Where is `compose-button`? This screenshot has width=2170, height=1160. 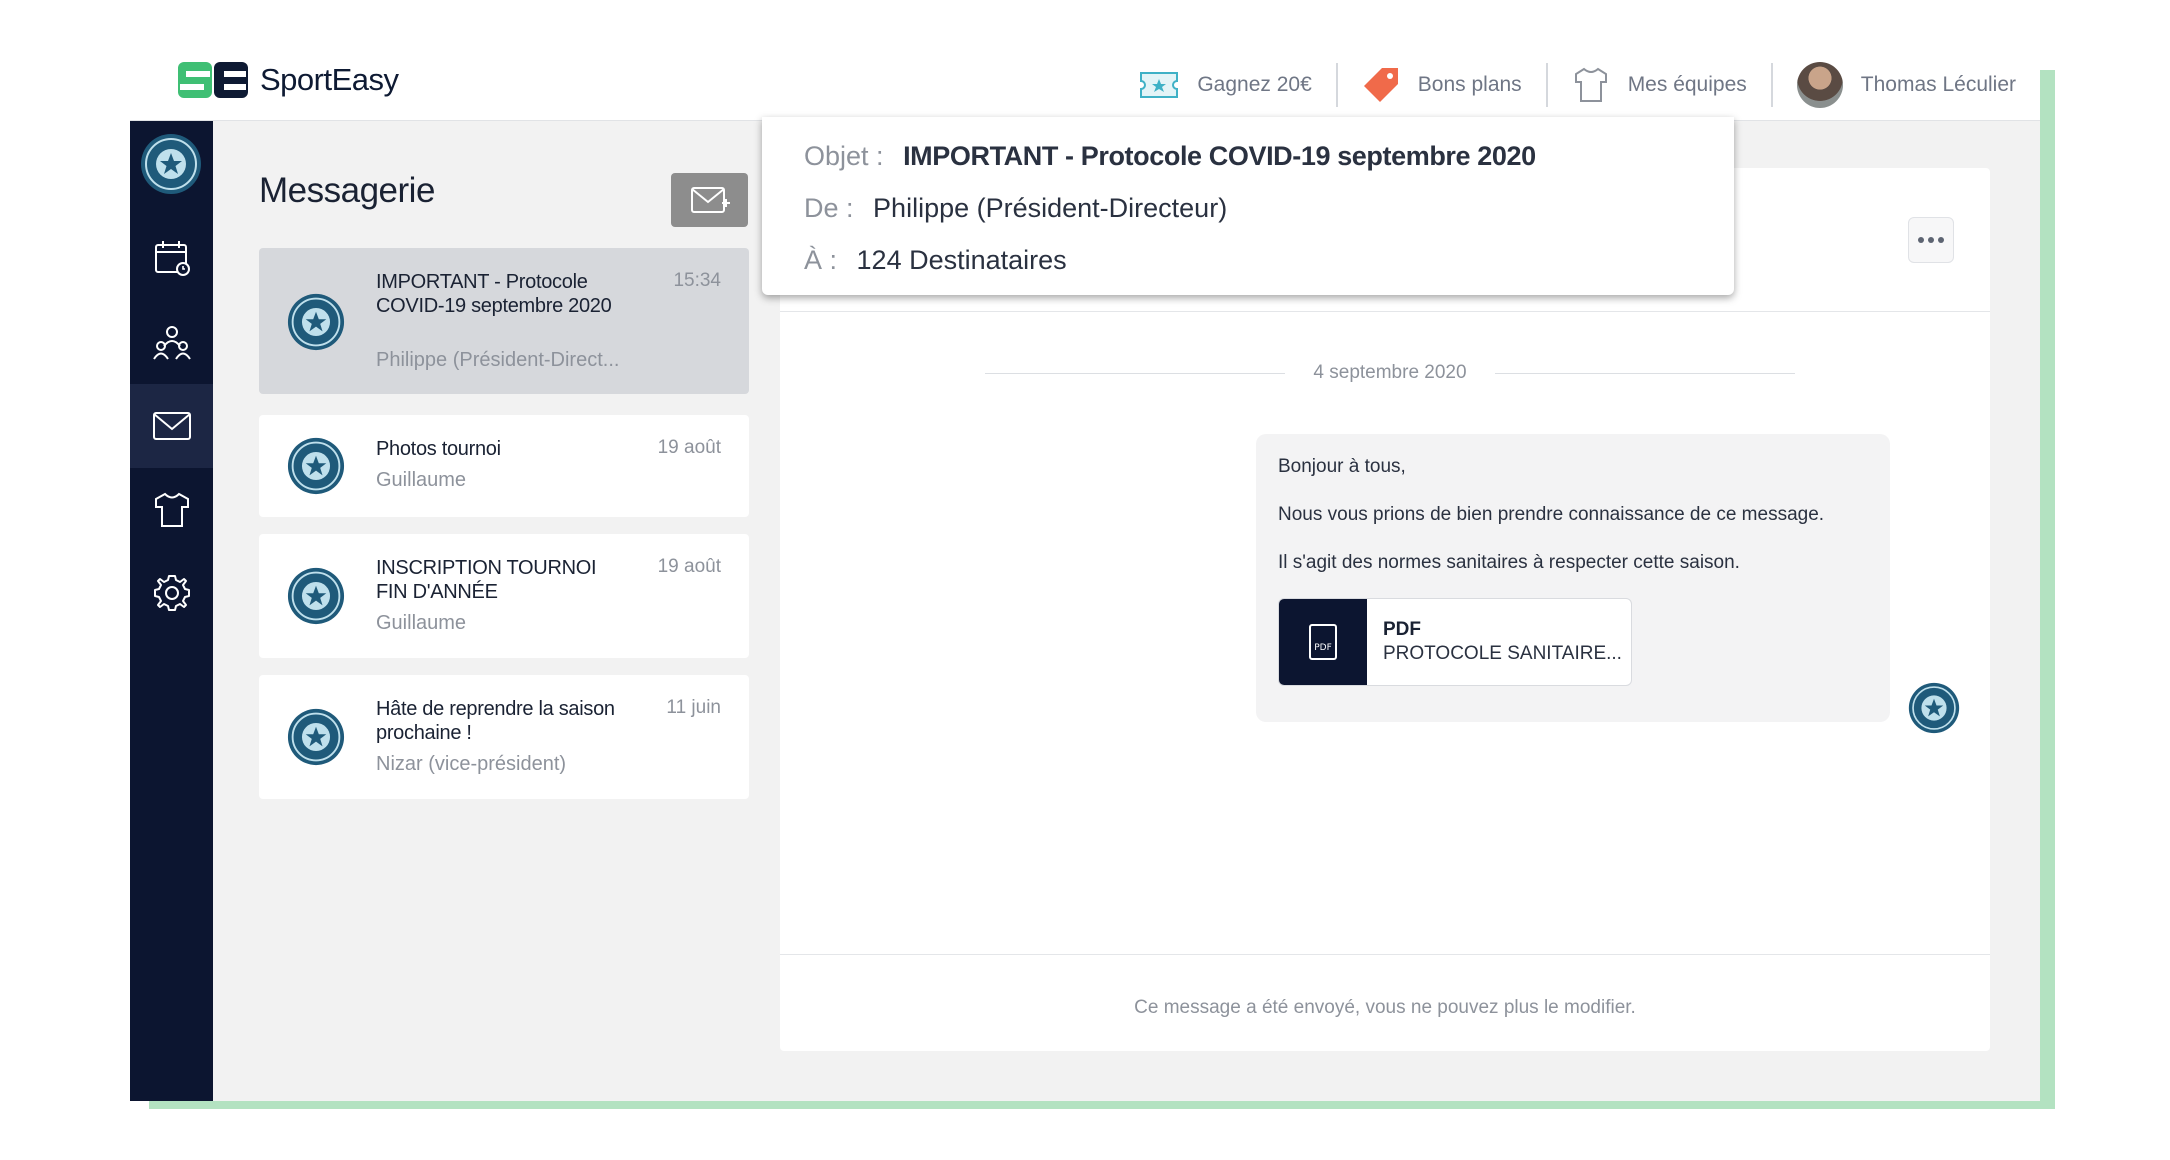 compose-button is located at coordinates (709, 200).